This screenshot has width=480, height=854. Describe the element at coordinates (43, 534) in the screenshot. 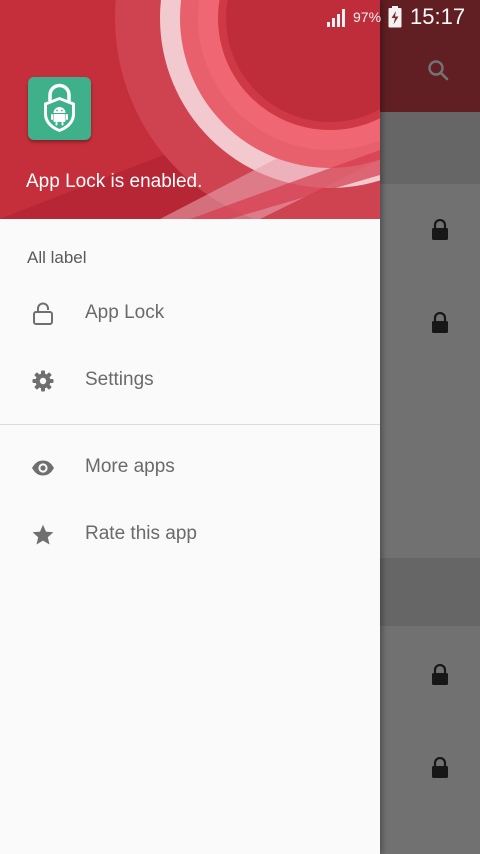

I see `star-icon` at that location.